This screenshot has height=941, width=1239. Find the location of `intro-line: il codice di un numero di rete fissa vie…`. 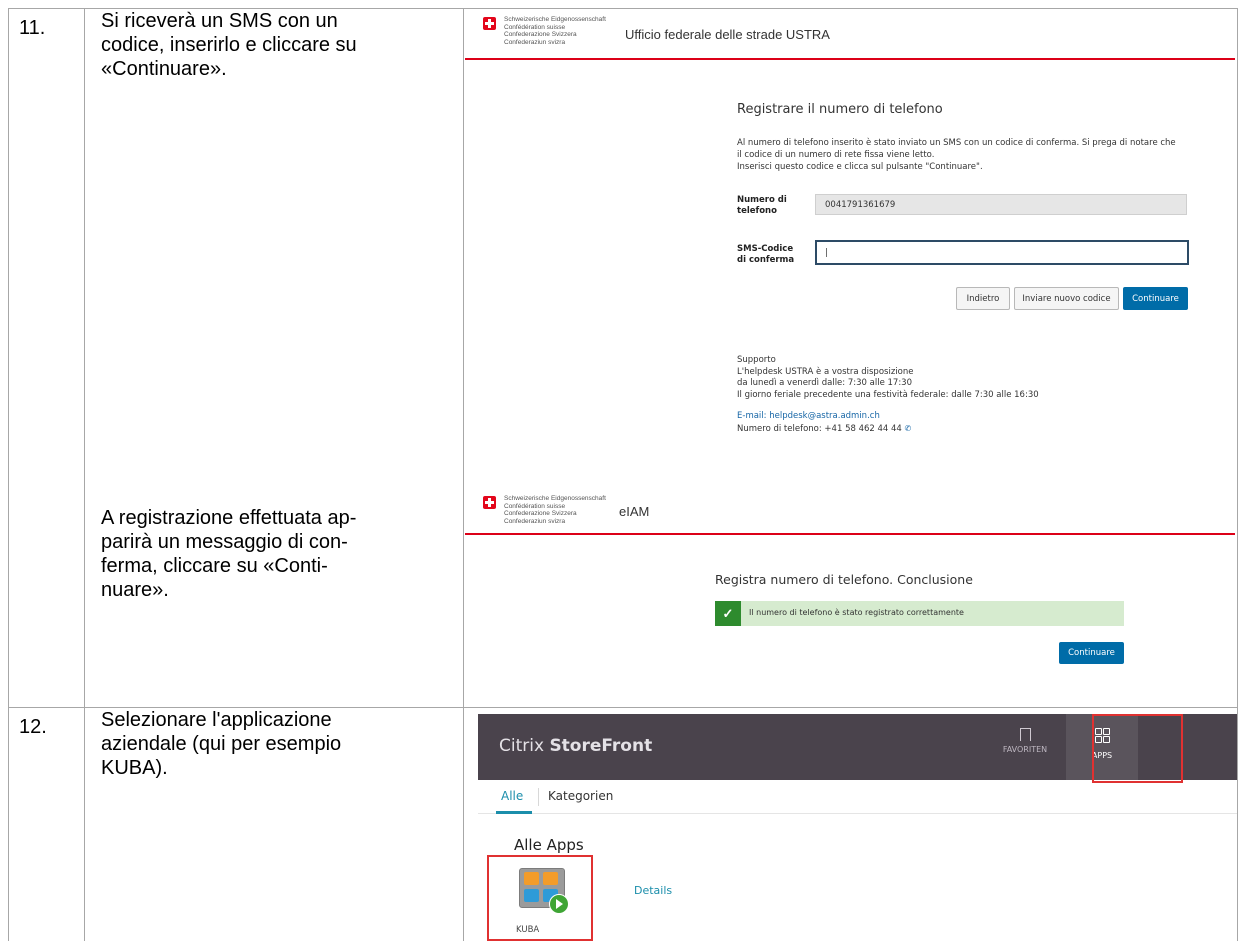

intro-line: il codice di un numero di rete fissa vie… is located at coordinates (836, 155).